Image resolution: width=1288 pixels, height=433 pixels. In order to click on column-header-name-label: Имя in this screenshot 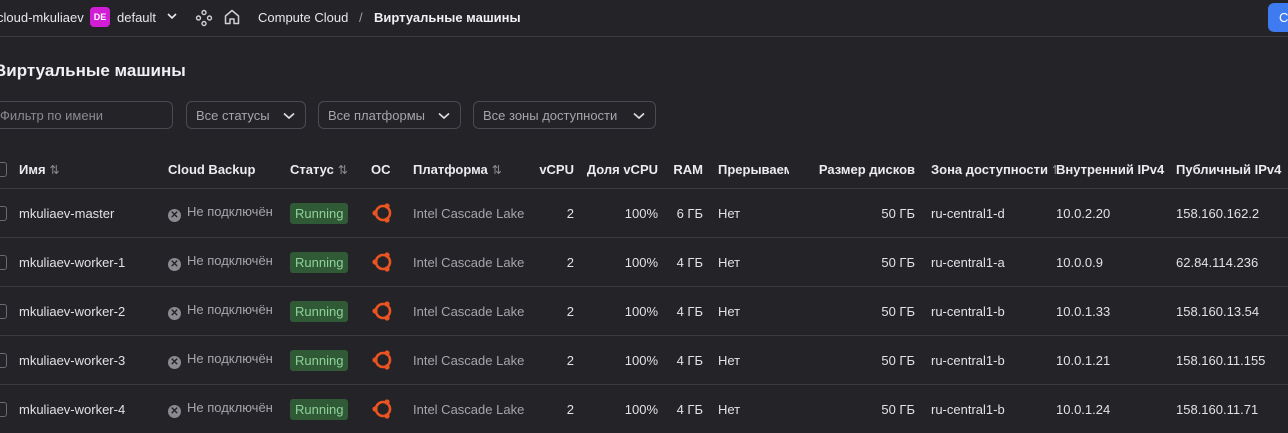, I will do `click(32, 169)`.